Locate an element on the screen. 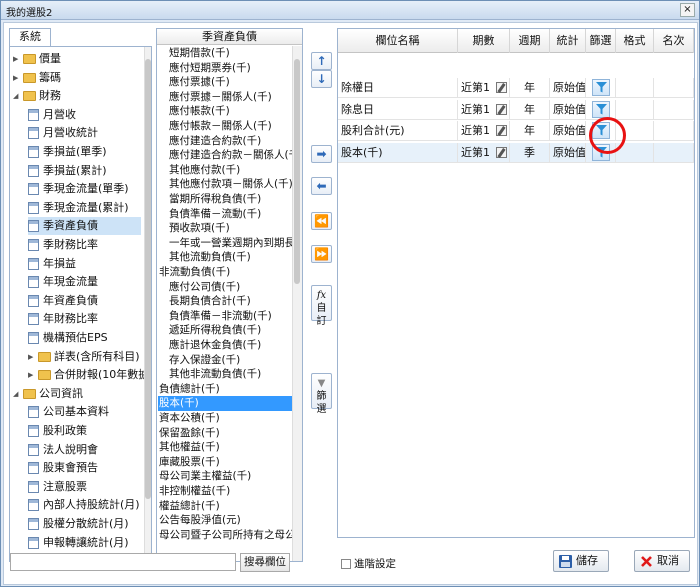  field-list-item: 其他非流動負債(千) is located at coordinates (225, 374).